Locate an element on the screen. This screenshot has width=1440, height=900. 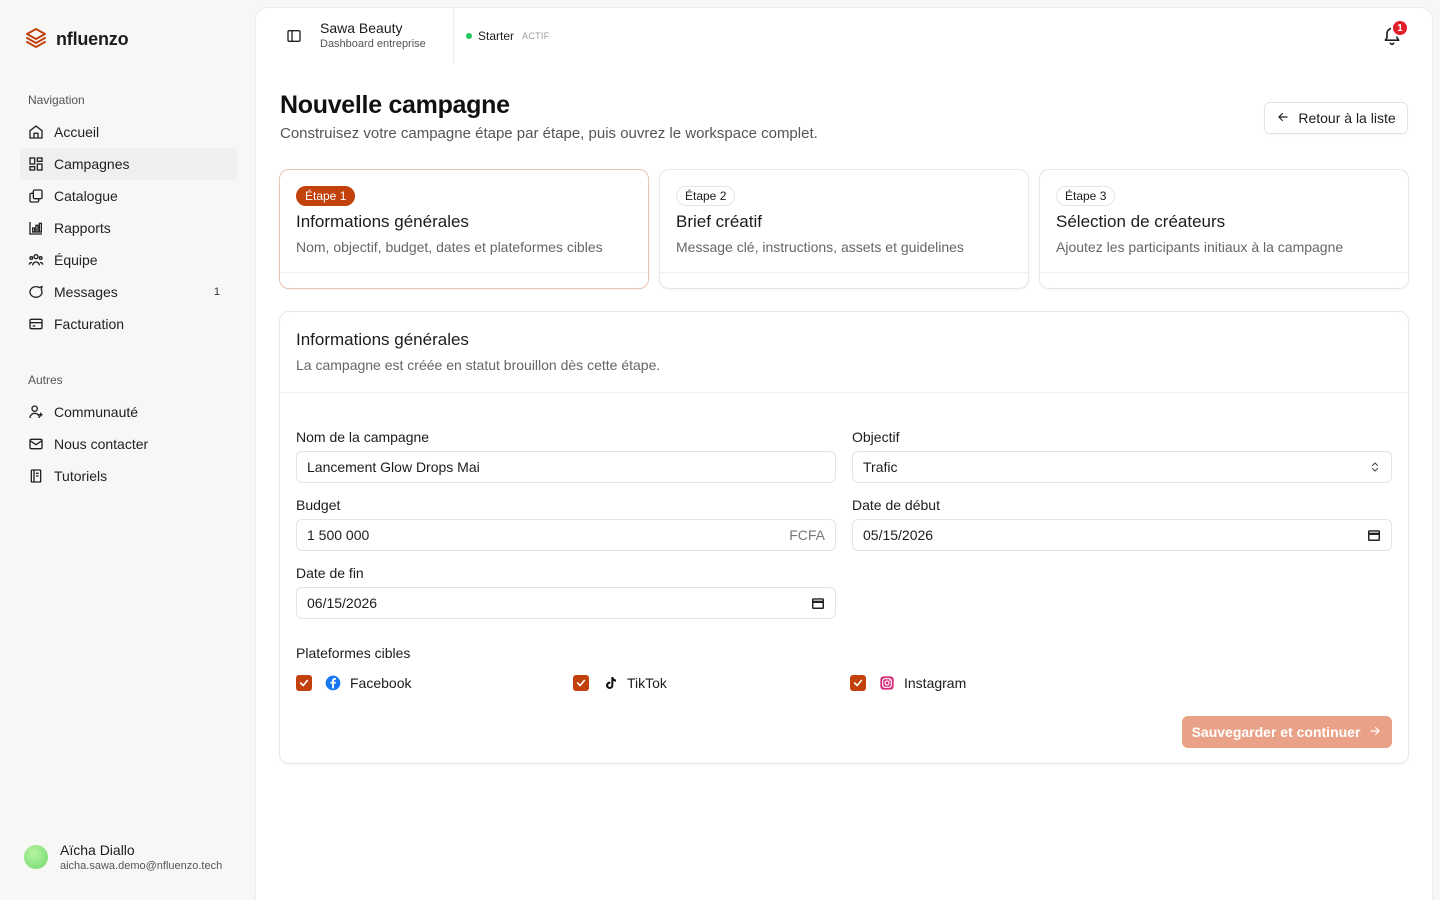
status-dot is located at coordinates (469, 36).